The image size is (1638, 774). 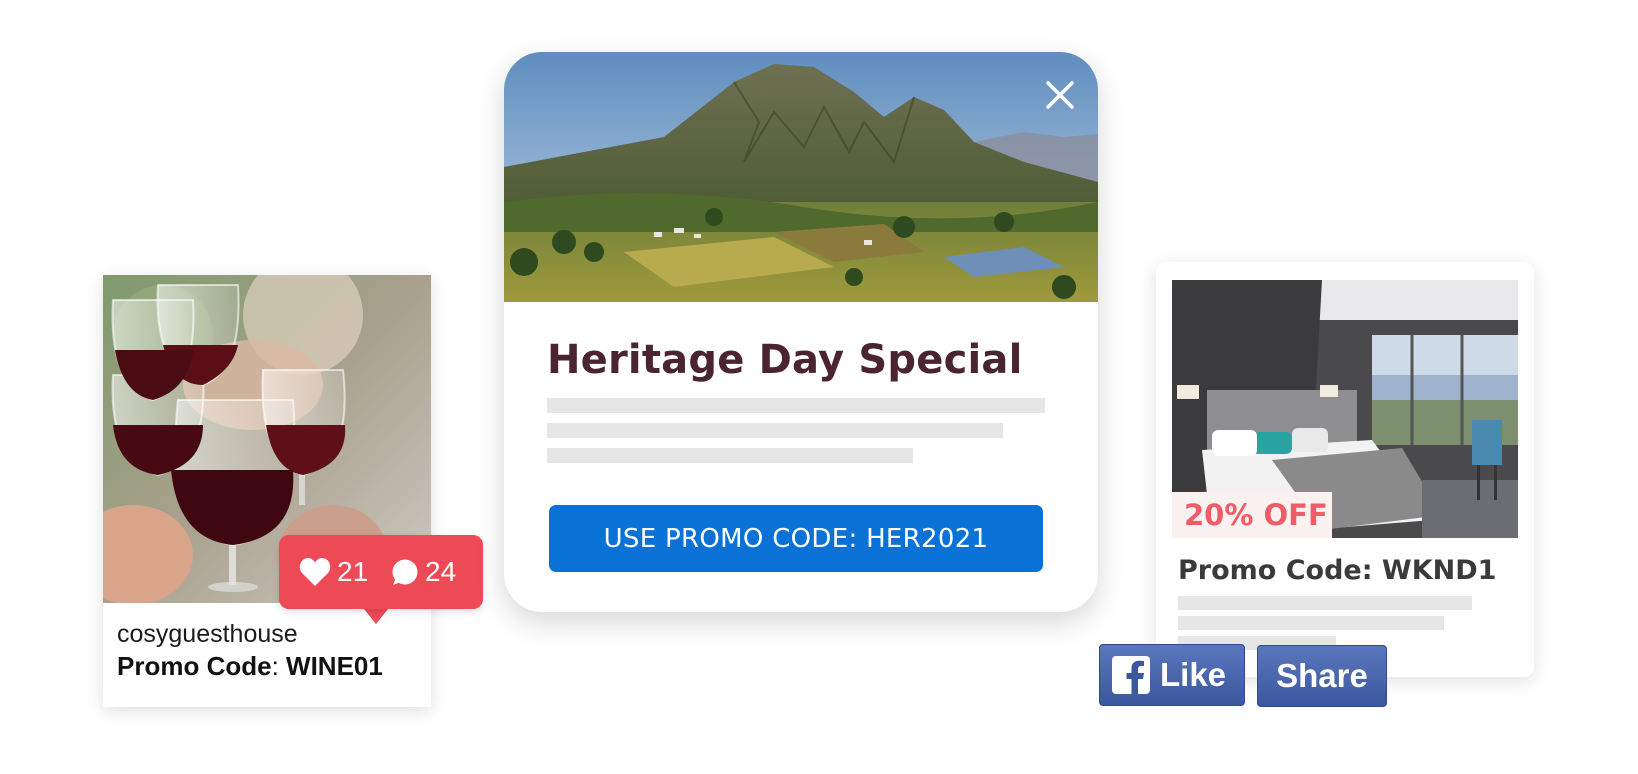 What do you see at coordinates (1193, 674) in the screenshot?
I see `like-label: Like` at bounding box center [1193, 674].